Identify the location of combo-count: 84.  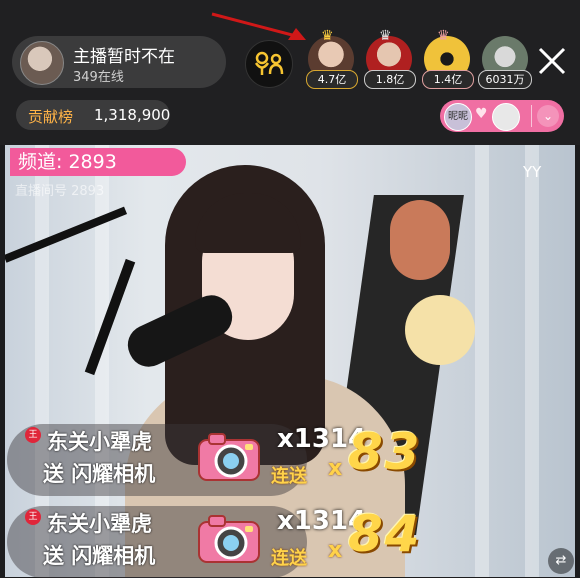
(385, 534).